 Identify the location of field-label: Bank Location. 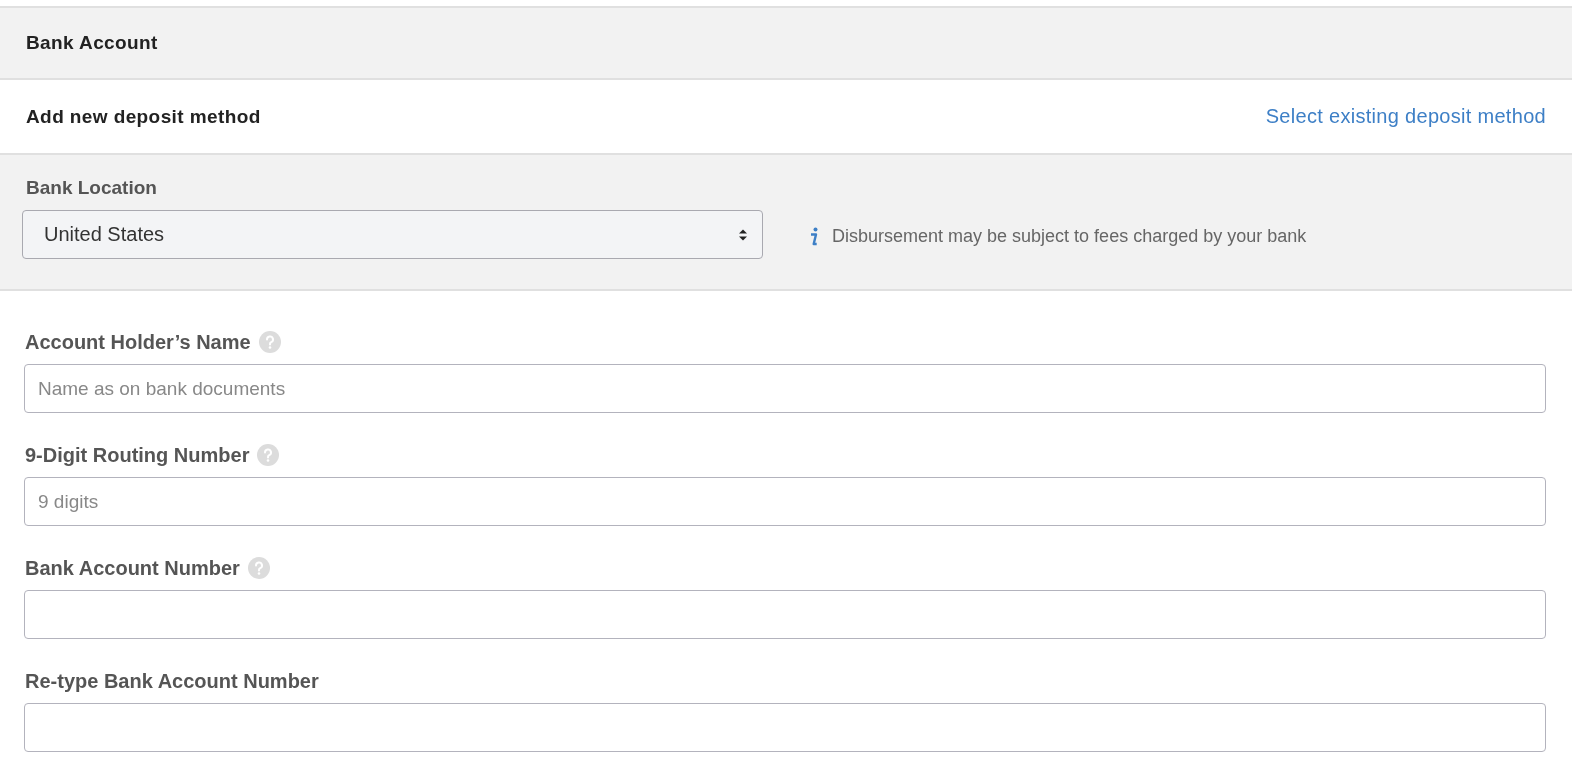
(91, 188).